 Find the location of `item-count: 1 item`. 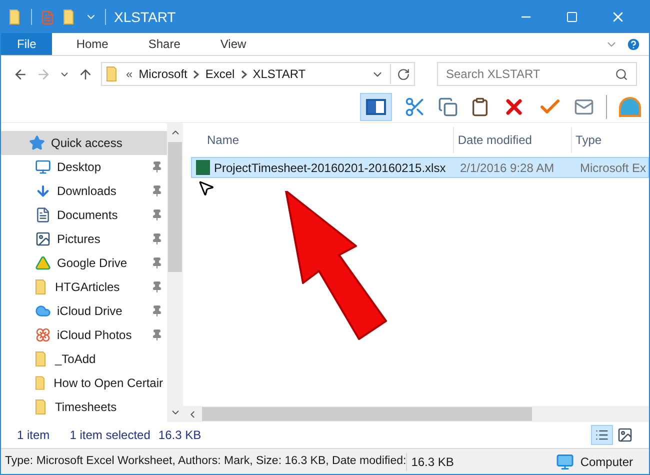

item-count: 1 item is located at coordinates (33, 435).